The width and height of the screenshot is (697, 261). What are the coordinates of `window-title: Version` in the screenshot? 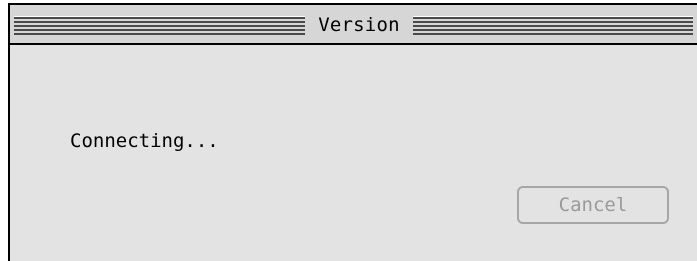 It's located at (359, 25).